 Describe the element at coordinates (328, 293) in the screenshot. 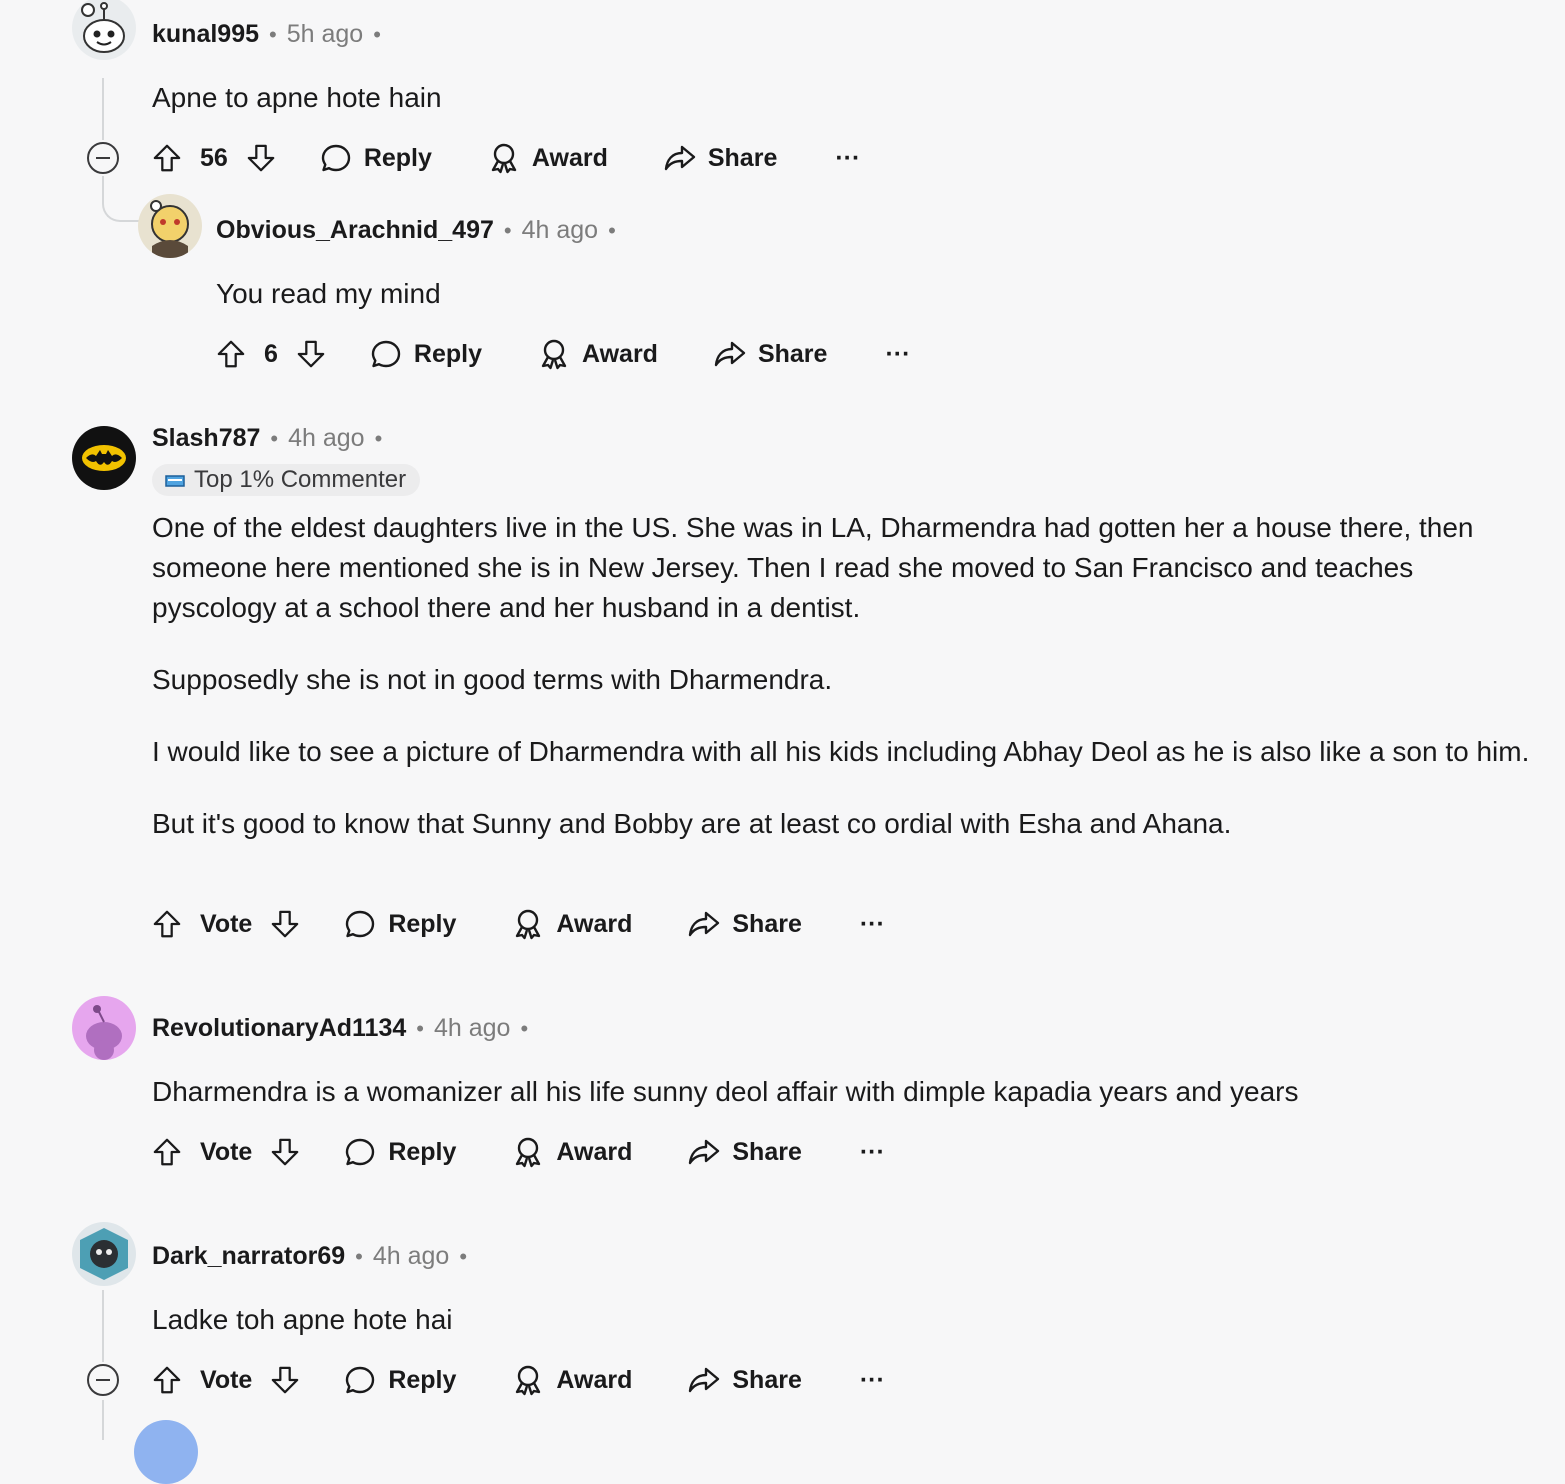

I see `comment-paragraph: You read my mind` at that location.